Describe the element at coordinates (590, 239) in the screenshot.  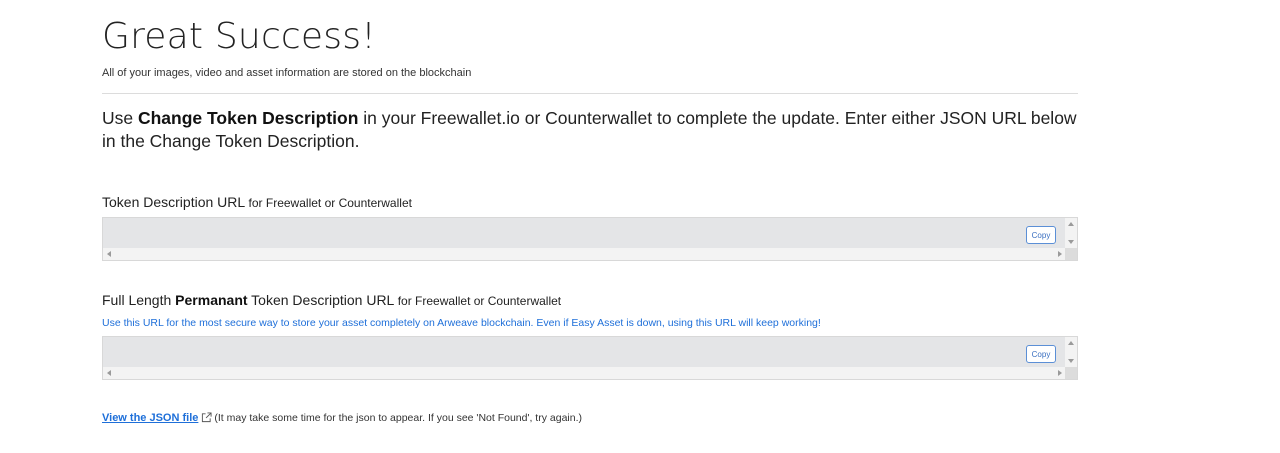
I see `token-description-url-field: Copy` at that location.